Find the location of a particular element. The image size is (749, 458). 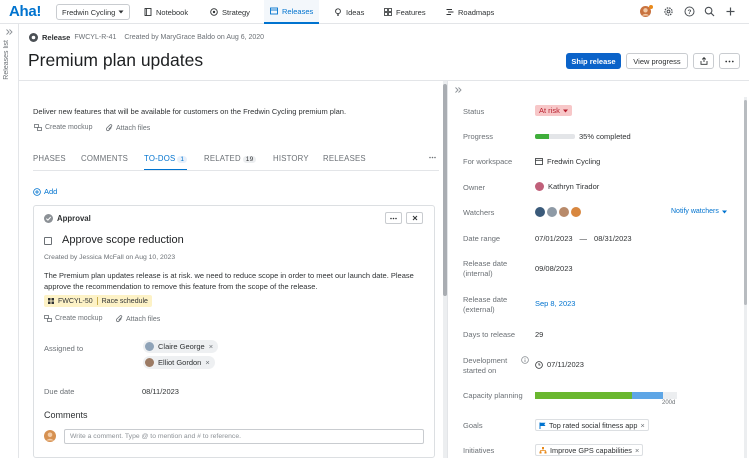

release-date-internal-value: 09/08/2023 is located at coordinates (554, 268).